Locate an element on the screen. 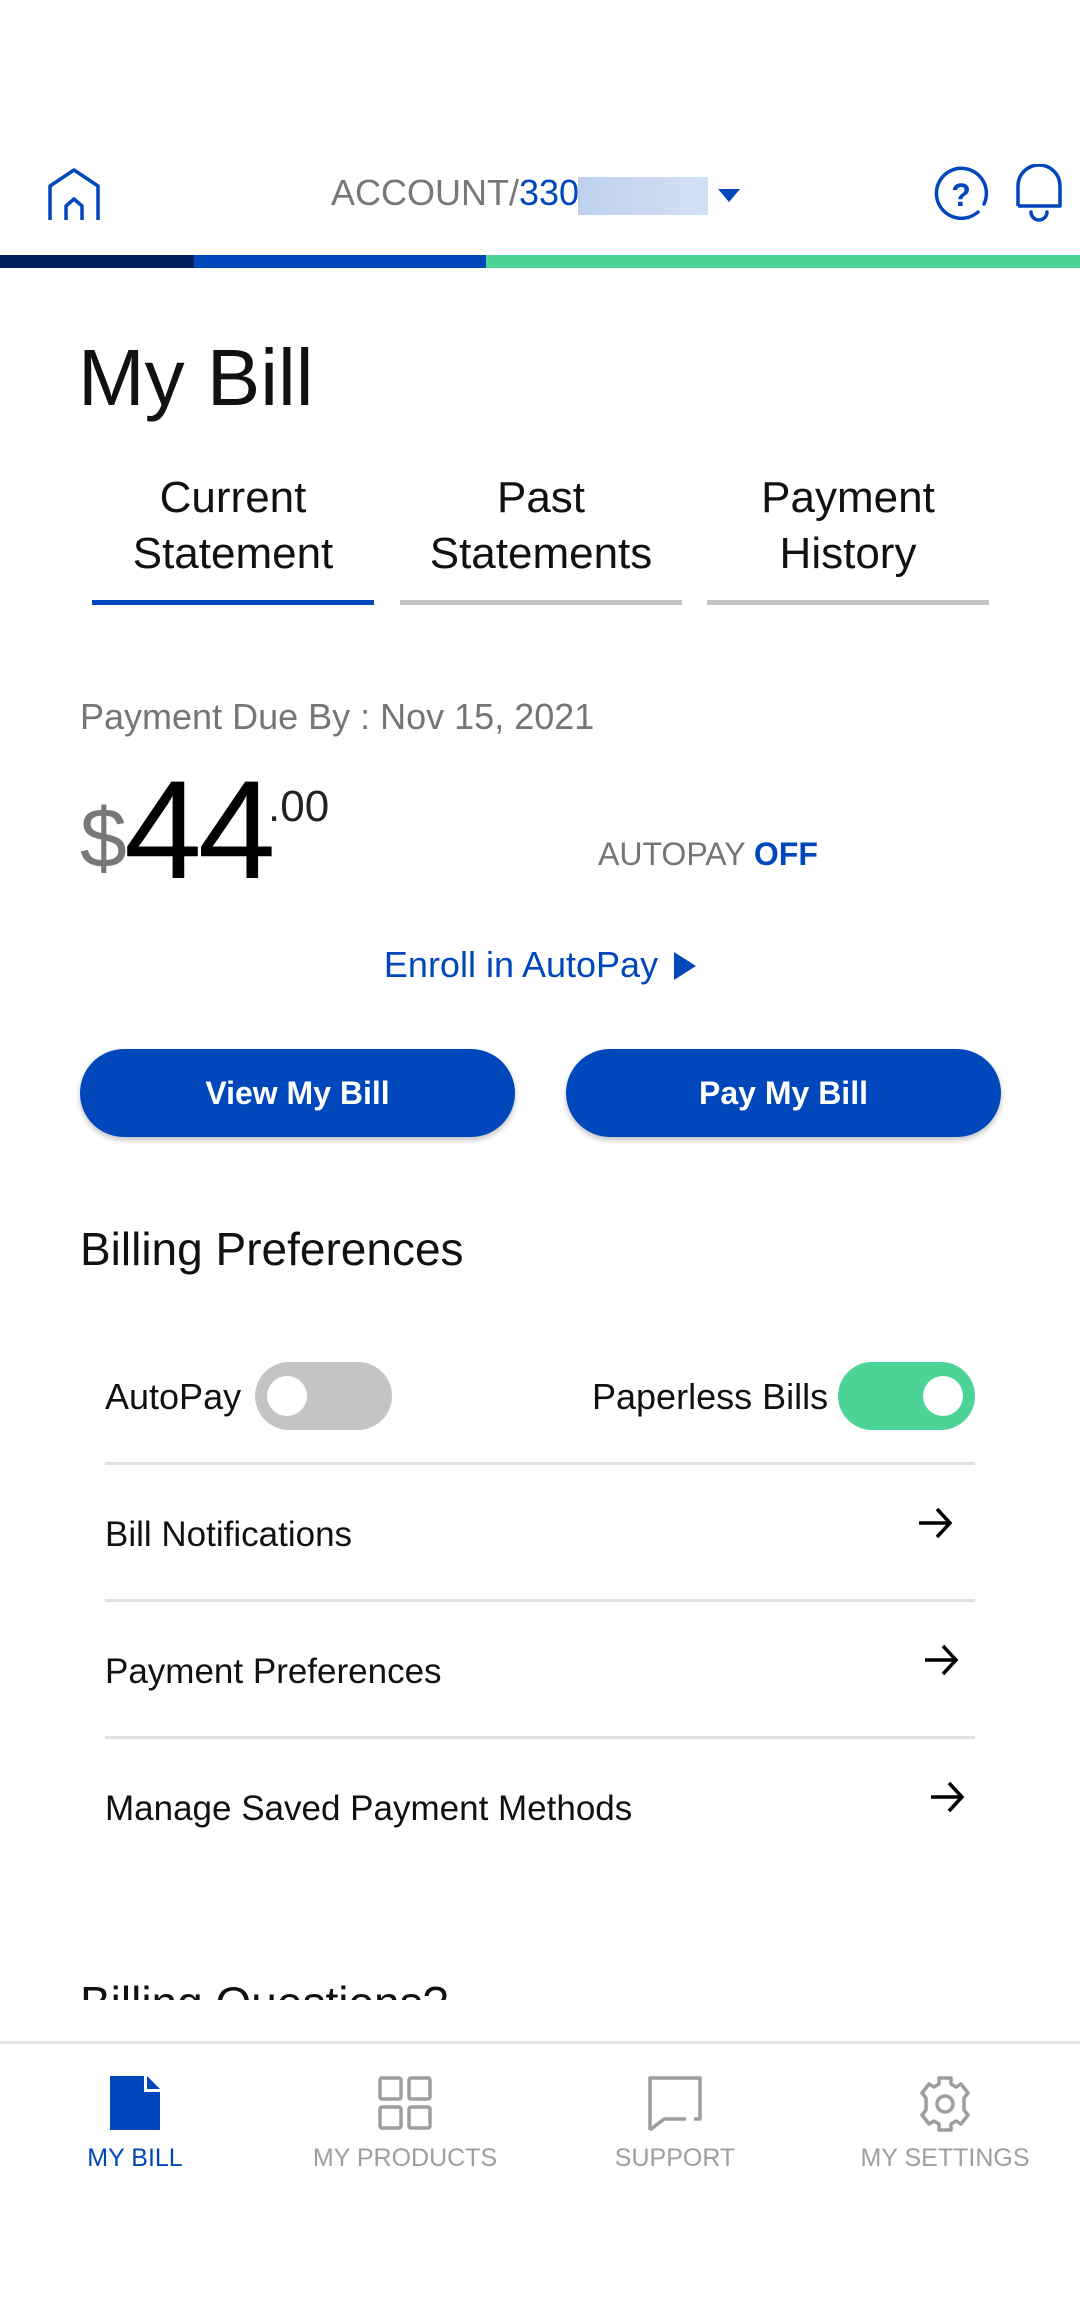 The width and height of the screenshot is (1080, 2303). tab-label-line1: Past is located at coordinates (541, 497).